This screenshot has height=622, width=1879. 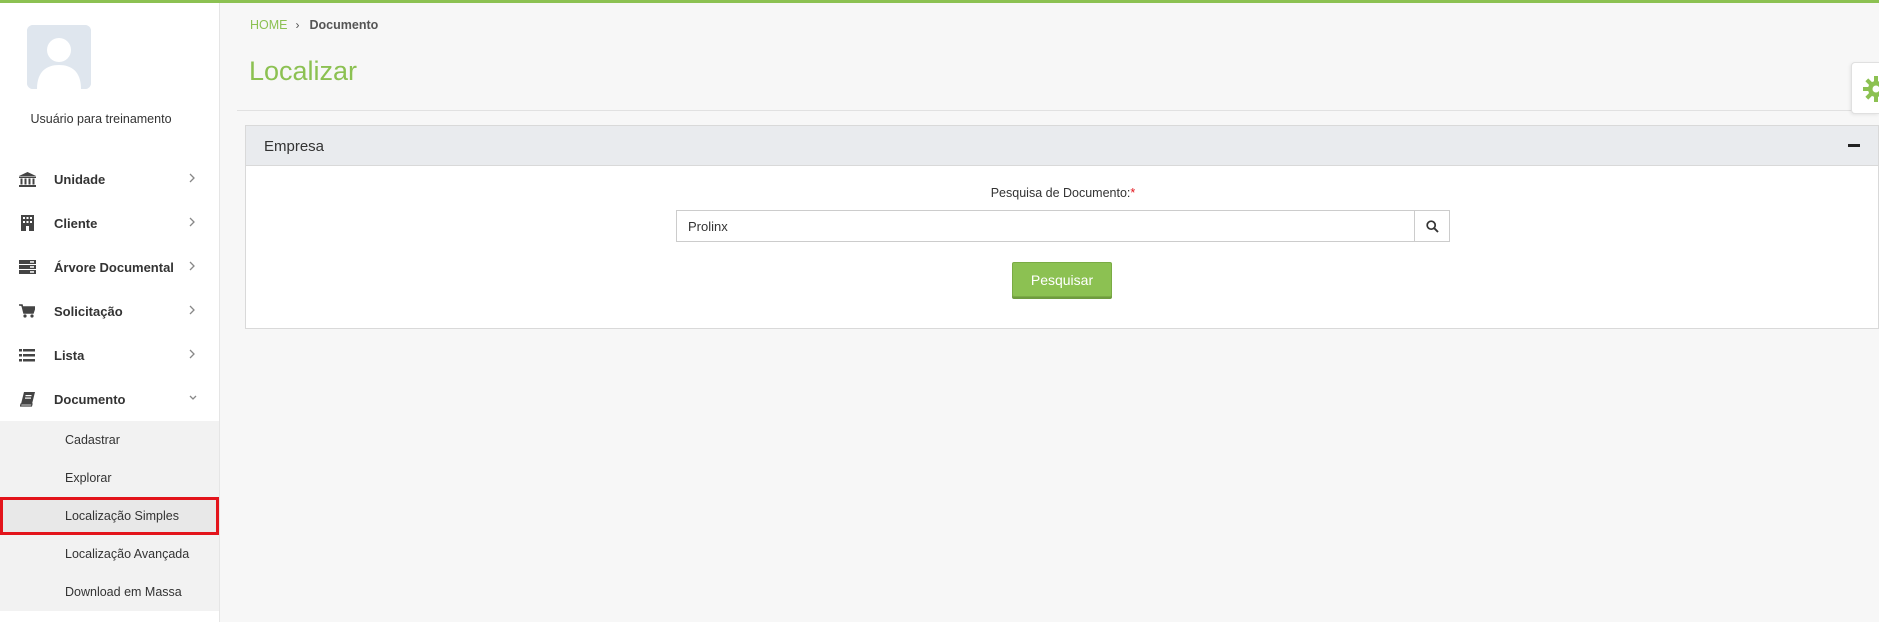 I want to click on gear-icon, so click(x=1871, y=89).